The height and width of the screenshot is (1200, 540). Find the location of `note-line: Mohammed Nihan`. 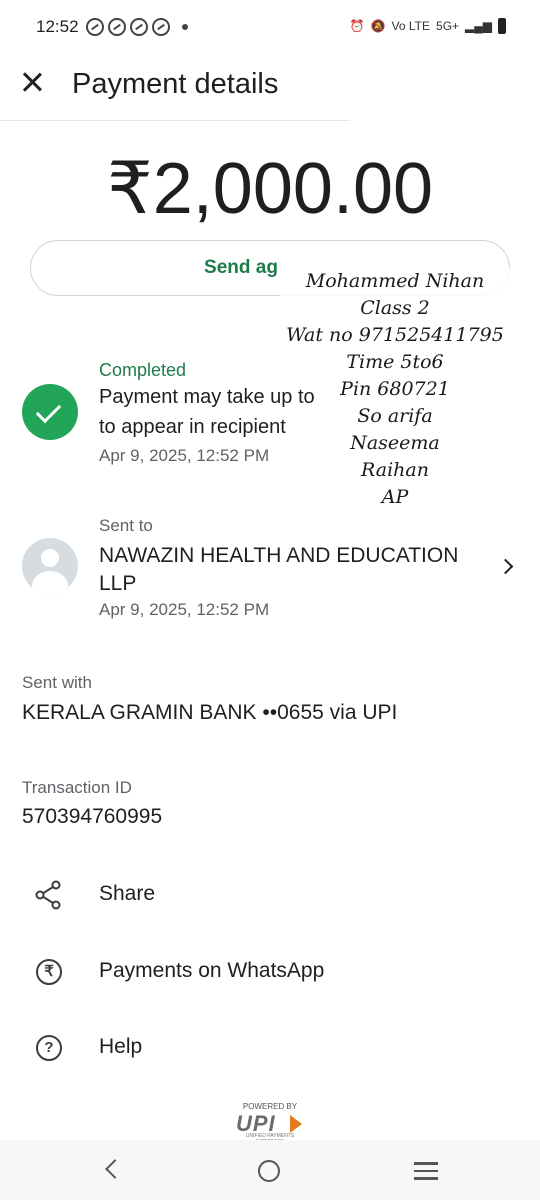

note-line: Mohammed Nihan is located at coordinates (395, 281).